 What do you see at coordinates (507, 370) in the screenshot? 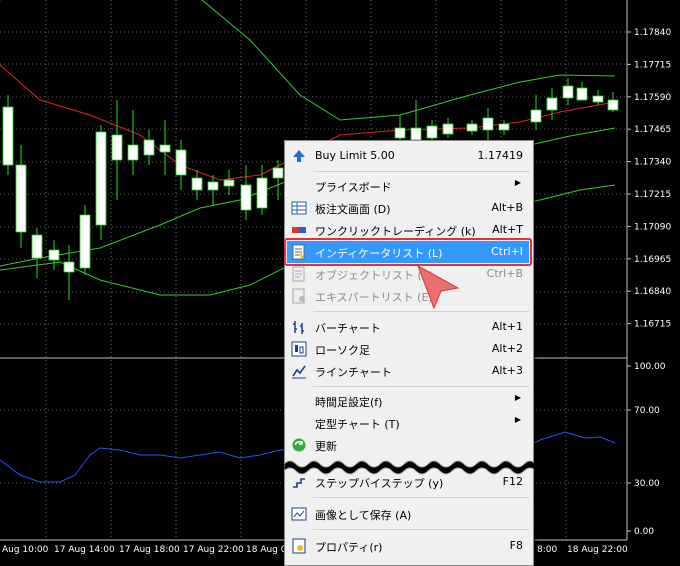
I see `menu-item-shortcut: Alt+3` at bounding box center [507, 370].